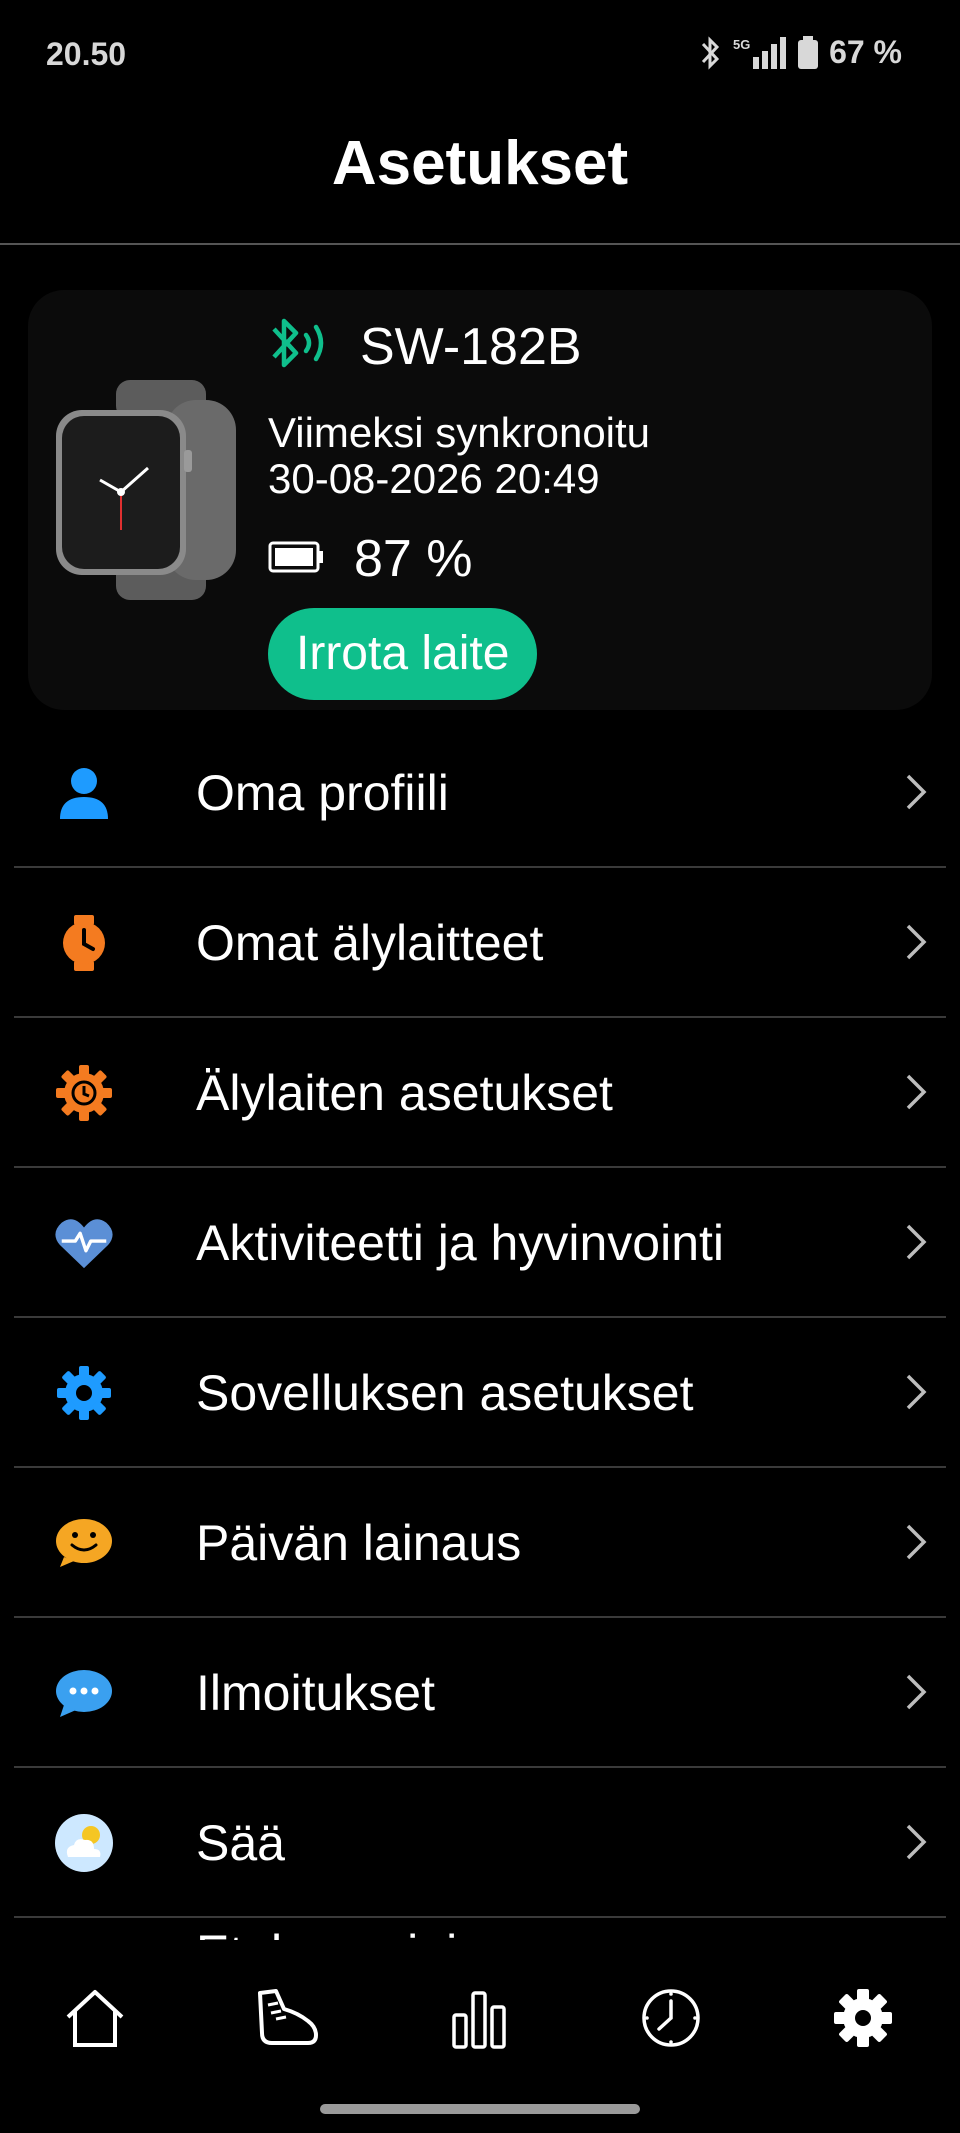  What do you see at coordinates (865, 52) in the screenshot?
I see `status-battery: 67 %` at bounding box center [865, 52].